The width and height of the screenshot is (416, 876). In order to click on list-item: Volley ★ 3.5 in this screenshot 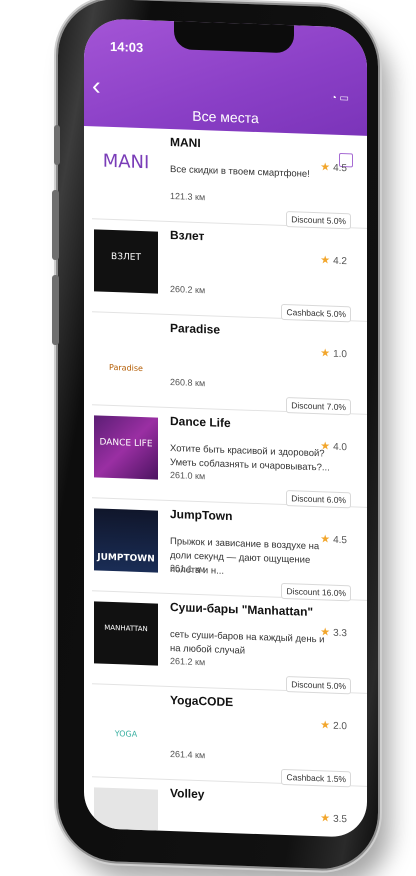, I will do `click(229, 807)`.